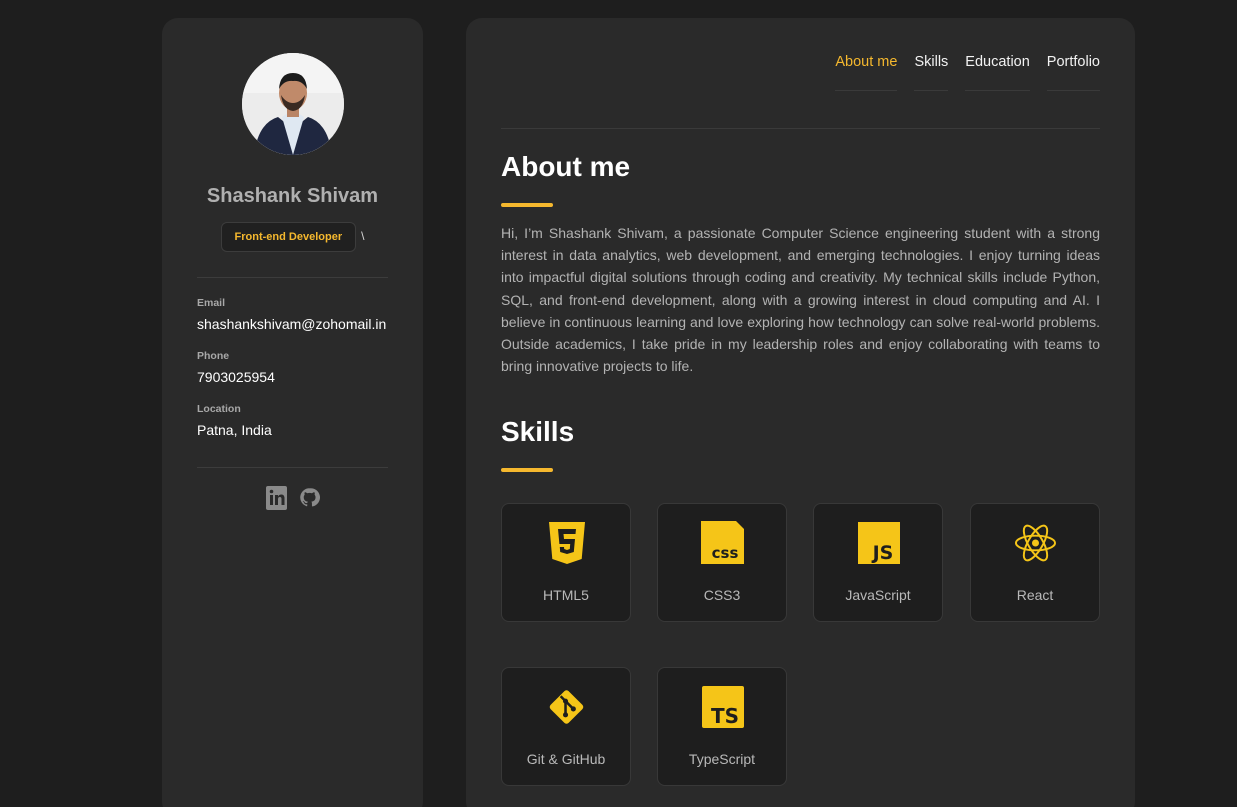 Image resolution: width=1237 pixels, height=807 pixels. I want to click on role-suffix: \, so click(363, 236).